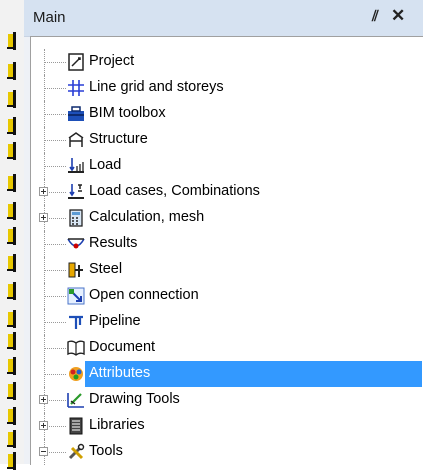 The image size is (423, 472). What do you see at coordinates (12, 151) in the screenshot?
I see `tool-e-icon` at bounding box center [12, 151].